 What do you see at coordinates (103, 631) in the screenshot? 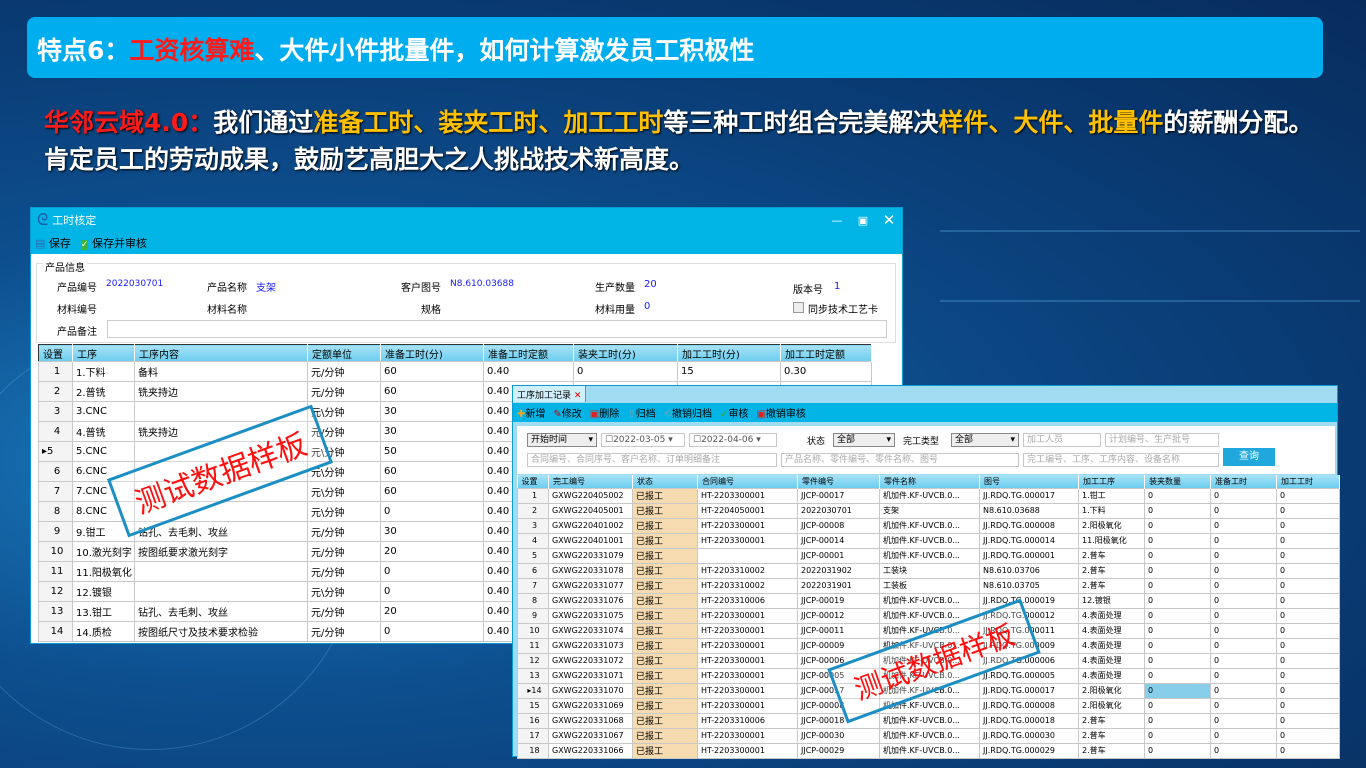
I see `table-cell: 14.质检` at bounding box center [103, 631].